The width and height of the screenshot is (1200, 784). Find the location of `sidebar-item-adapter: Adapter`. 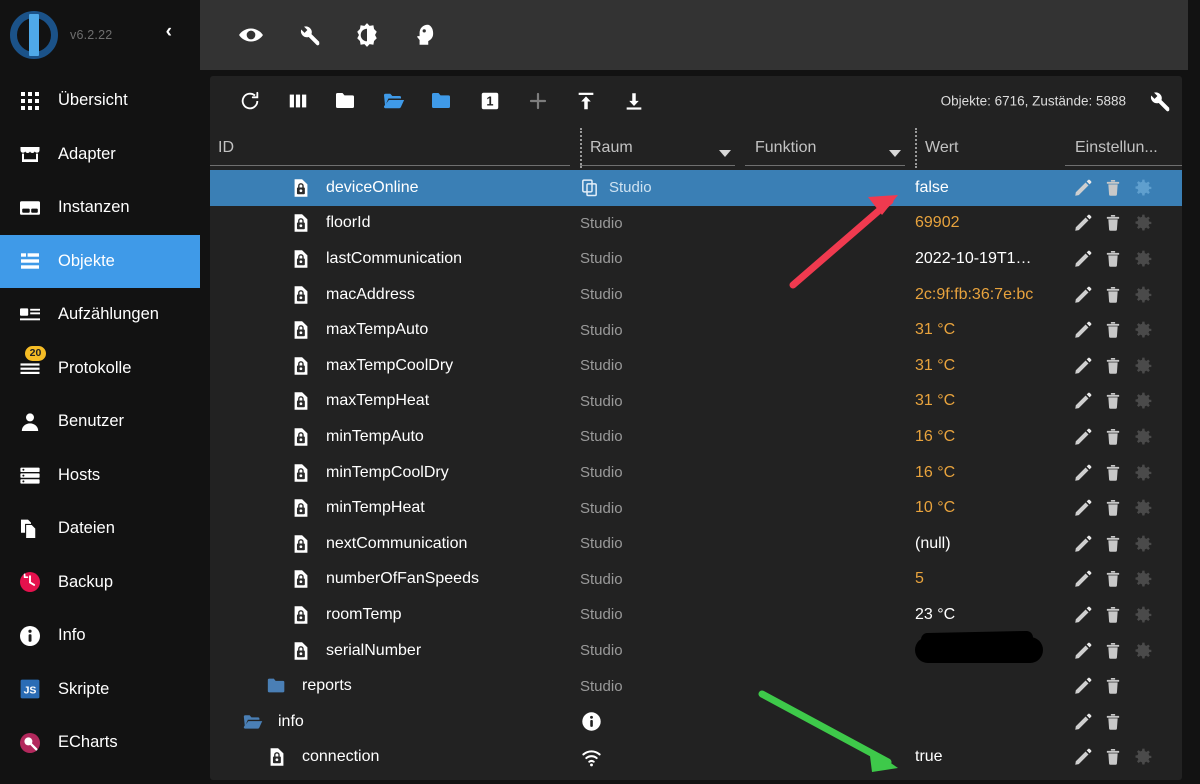

sidebar-item-adapter: Adapter is located at coordinates (100, 155).